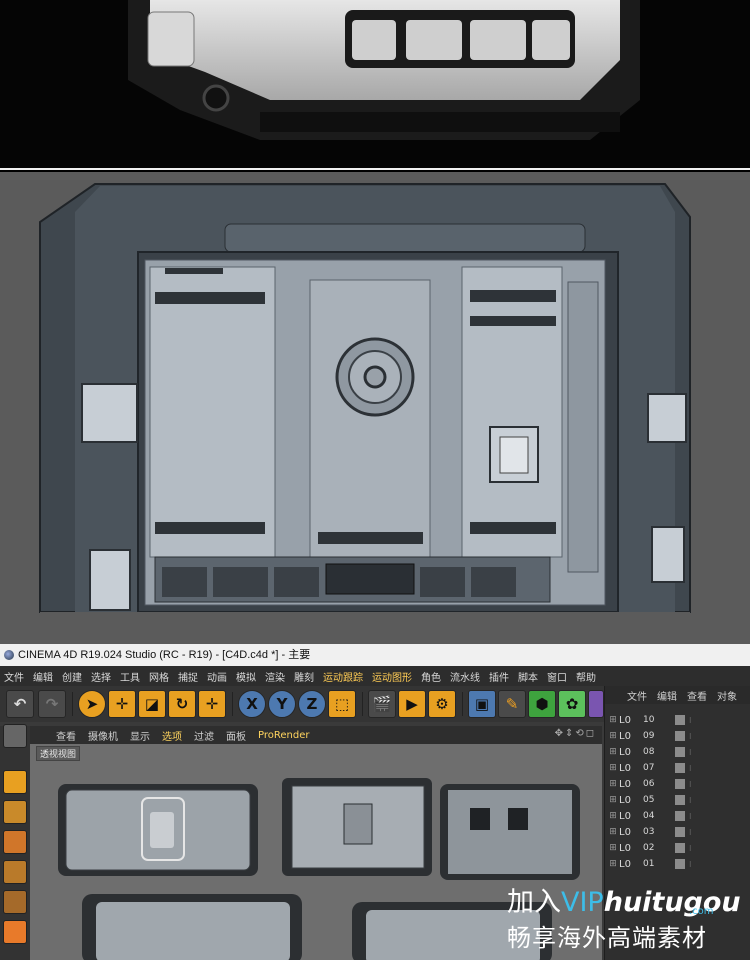 The width and height of the screenshot is (750, 960). Describe the element at coordinates (727, 695) in the screenshot. I see `object-menu-objects: 对象` at that location.